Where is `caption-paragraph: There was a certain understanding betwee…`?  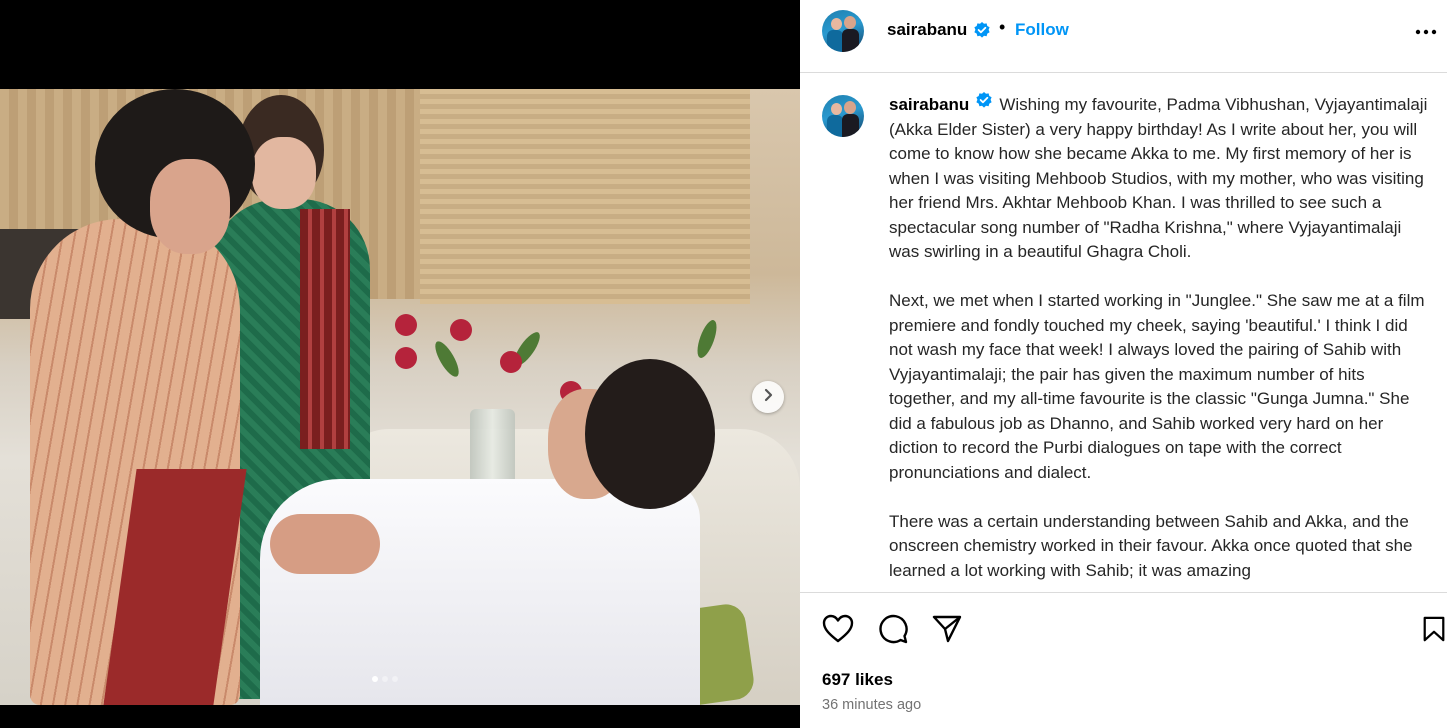
caption-paragraph: There was a certain understanding betwee… is located at coordinates (1151, 545).